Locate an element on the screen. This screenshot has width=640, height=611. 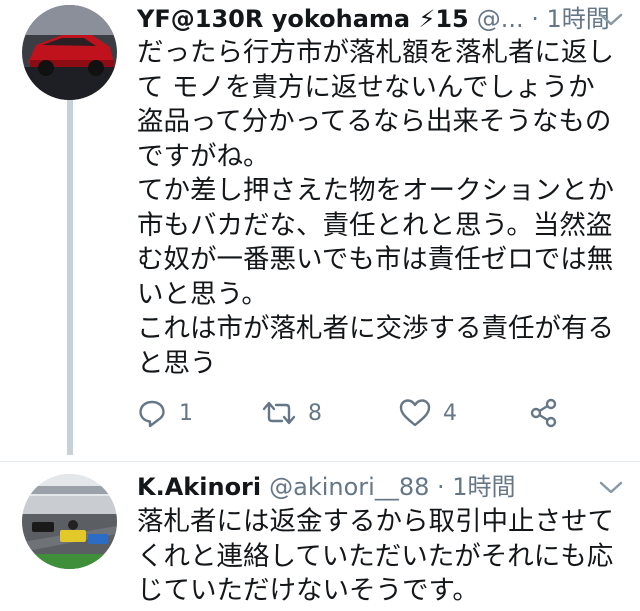
retweet-button: 8 is located at coordinates (292, 413).